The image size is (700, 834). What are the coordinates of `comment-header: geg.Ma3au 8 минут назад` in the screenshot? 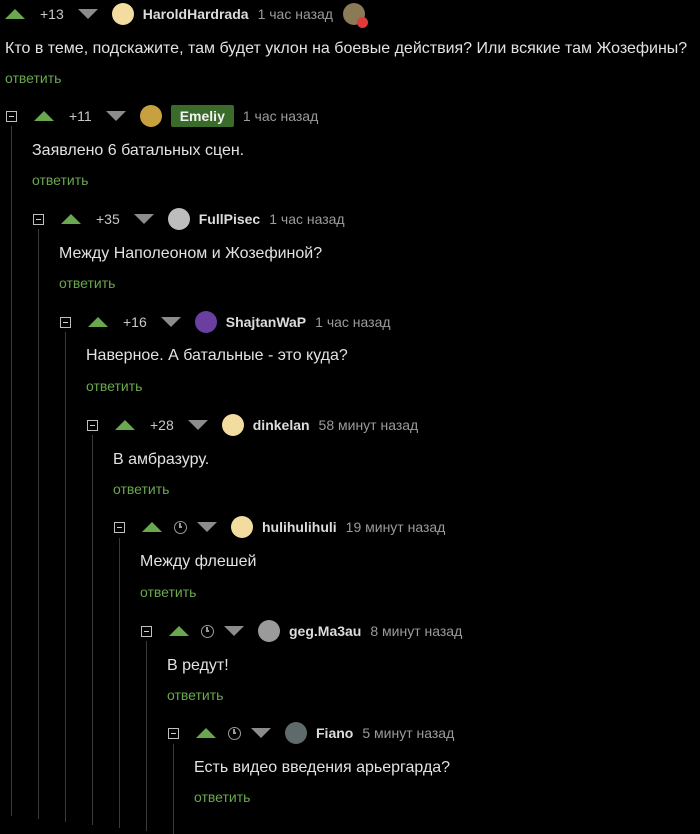 It's located at (301, 631).